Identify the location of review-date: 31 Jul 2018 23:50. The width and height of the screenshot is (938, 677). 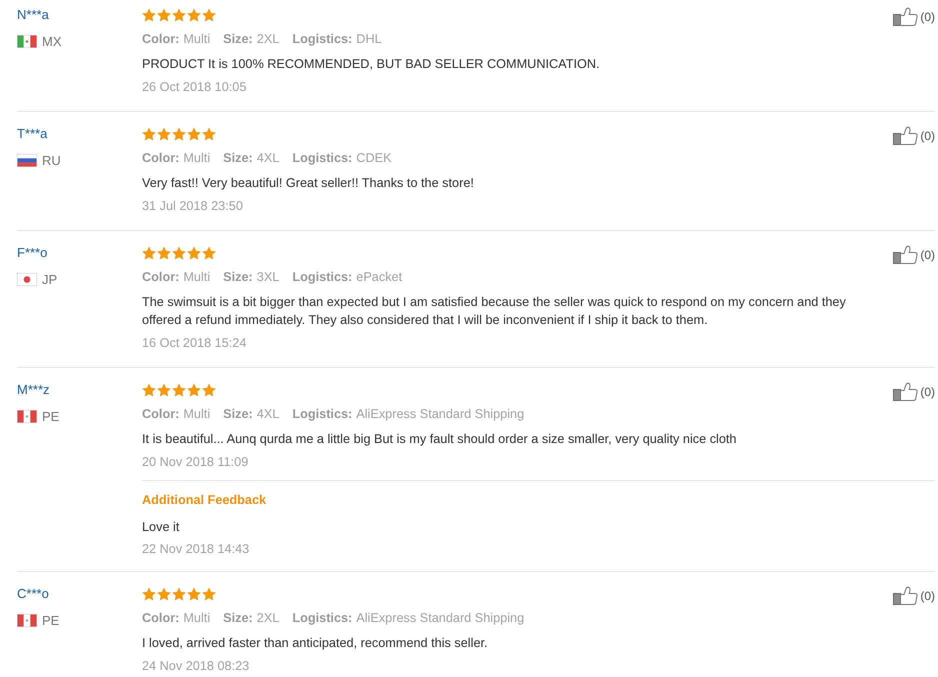
(193, 206).